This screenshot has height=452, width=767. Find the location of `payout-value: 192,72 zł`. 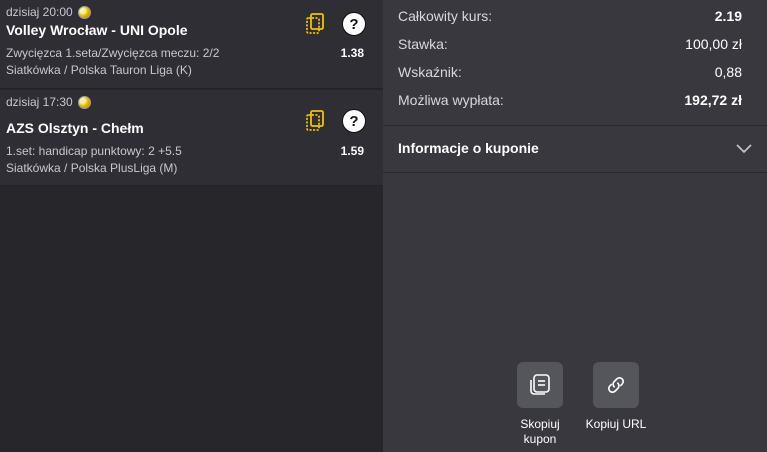

payout-value: 192,72 zł is located at coordinates (713, 100).